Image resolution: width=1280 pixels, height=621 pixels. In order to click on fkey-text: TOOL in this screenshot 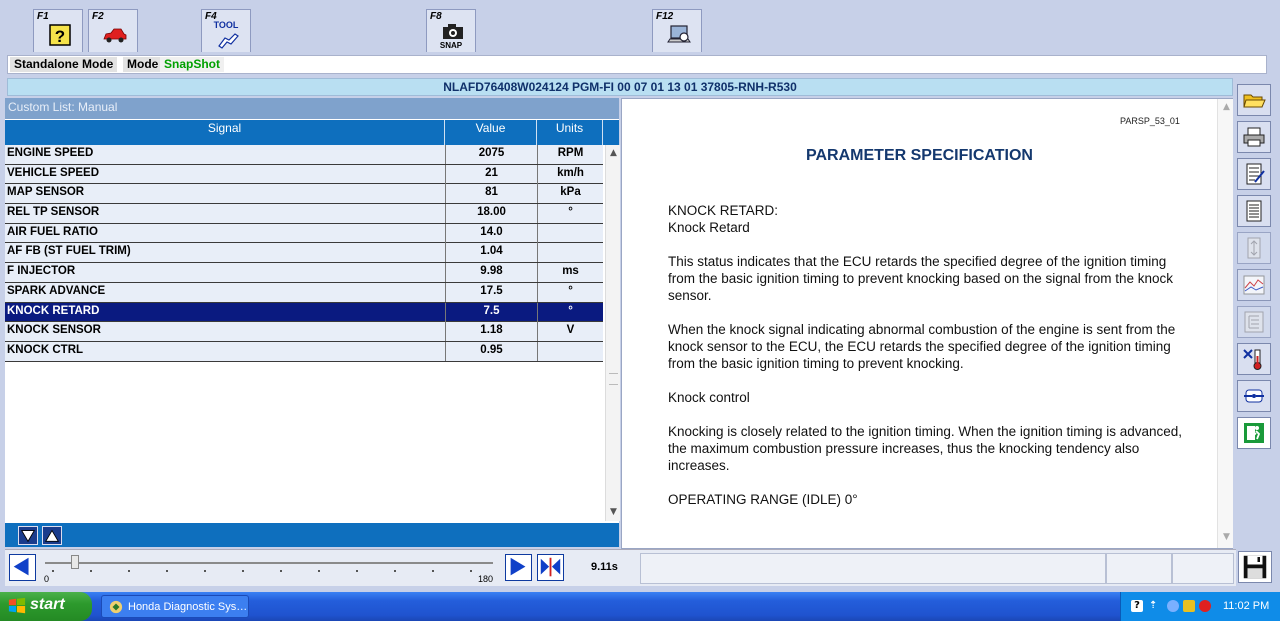, I will do `click(226, 25)`.